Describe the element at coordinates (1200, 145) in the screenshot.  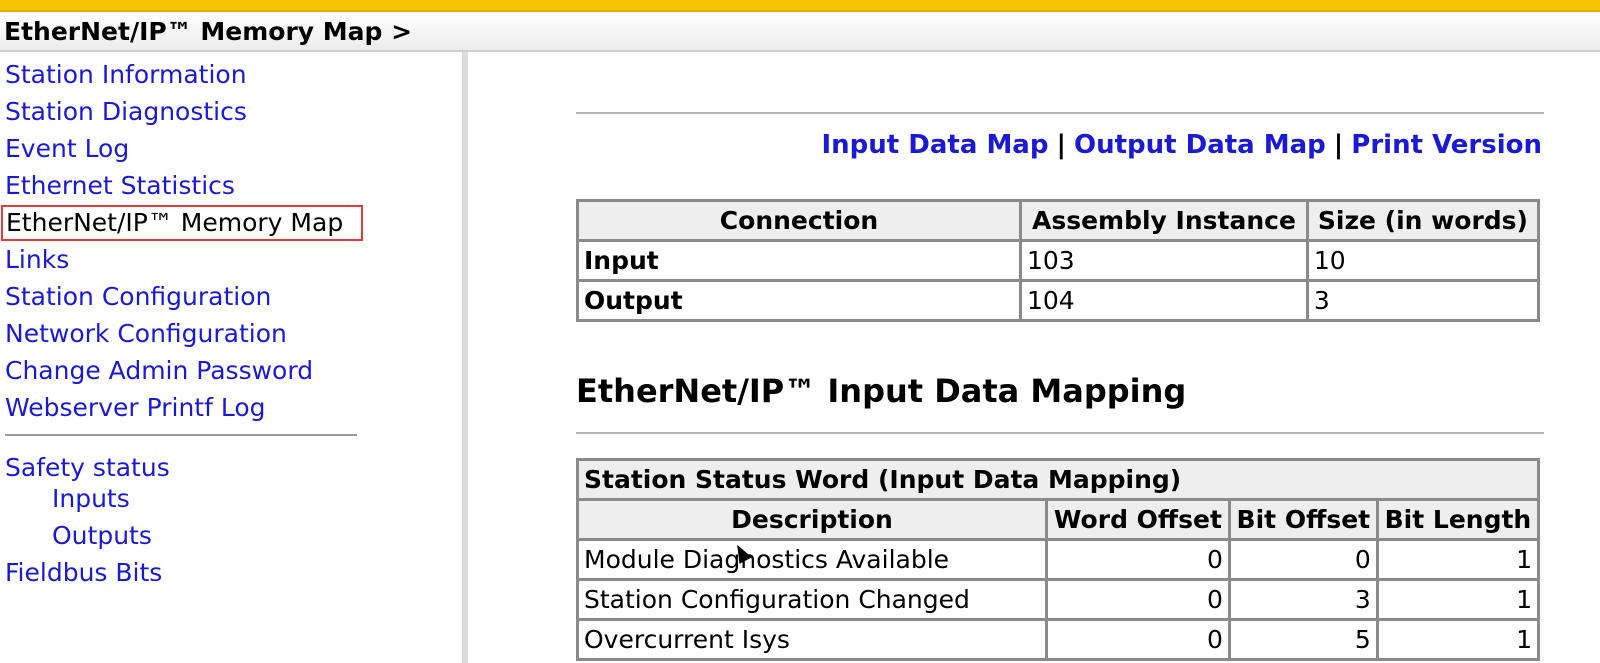
I see `output-data-map-link: Output Data Map` at that location.